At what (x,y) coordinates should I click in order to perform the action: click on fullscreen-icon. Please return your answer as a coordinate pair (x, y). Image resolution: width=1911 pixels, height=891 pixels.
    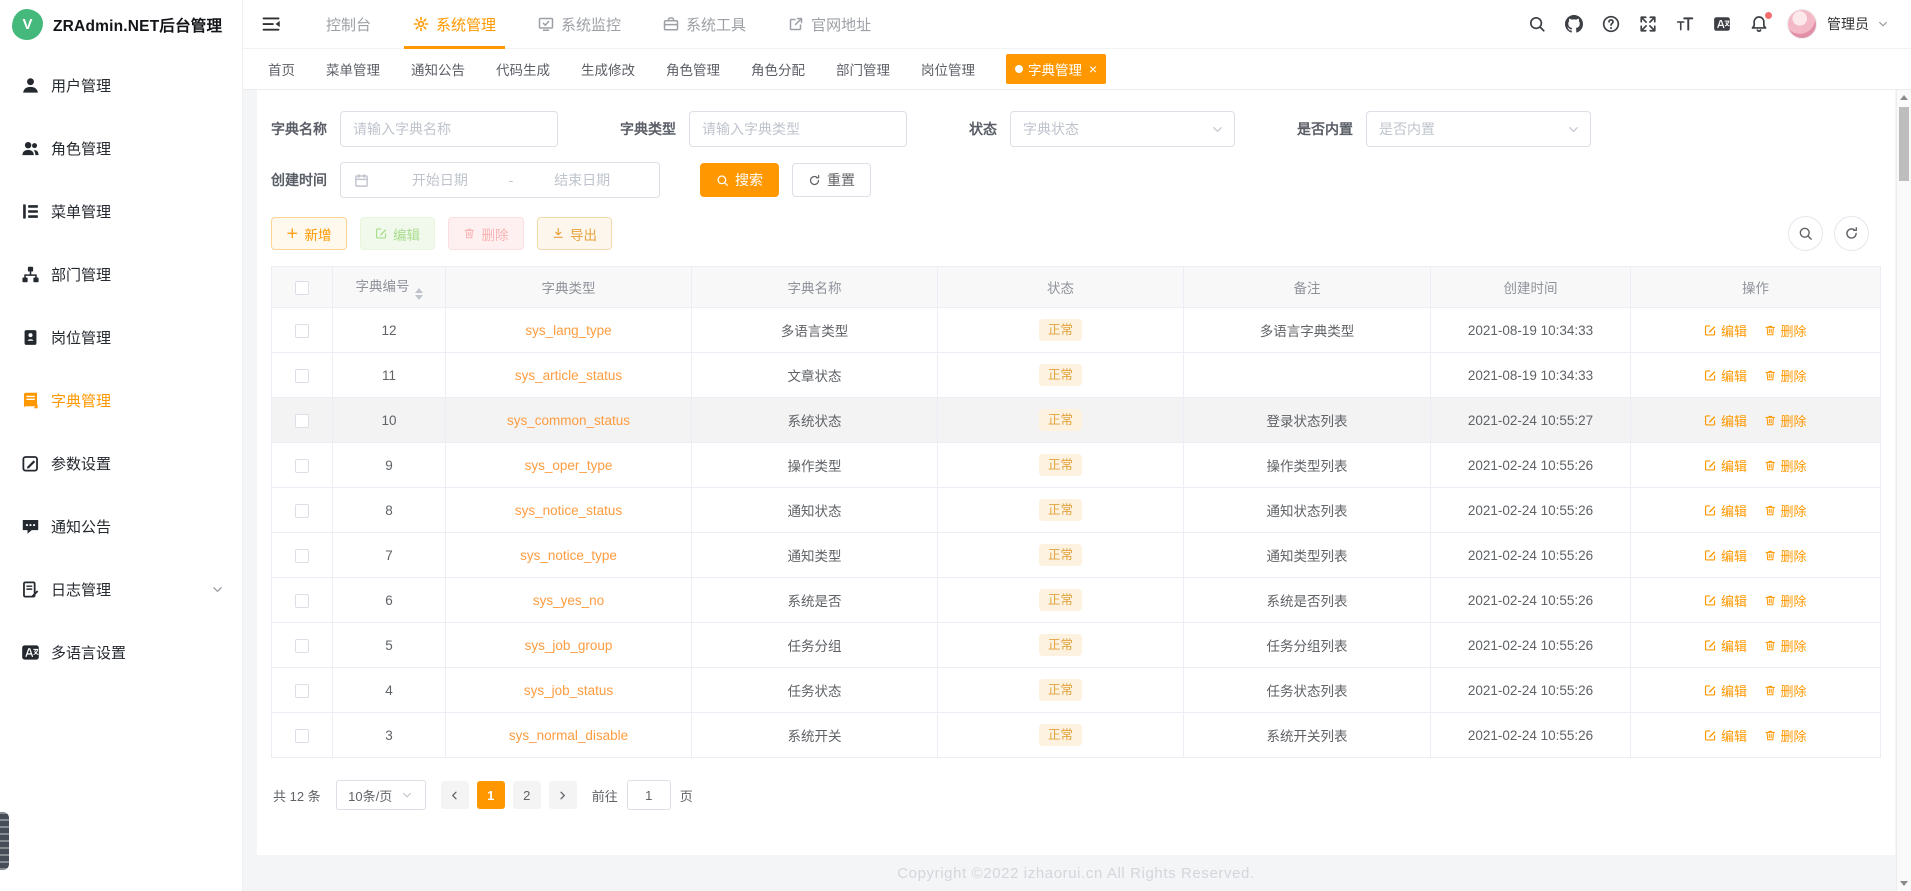
    Looking at the image, I should click on (1648, 24).